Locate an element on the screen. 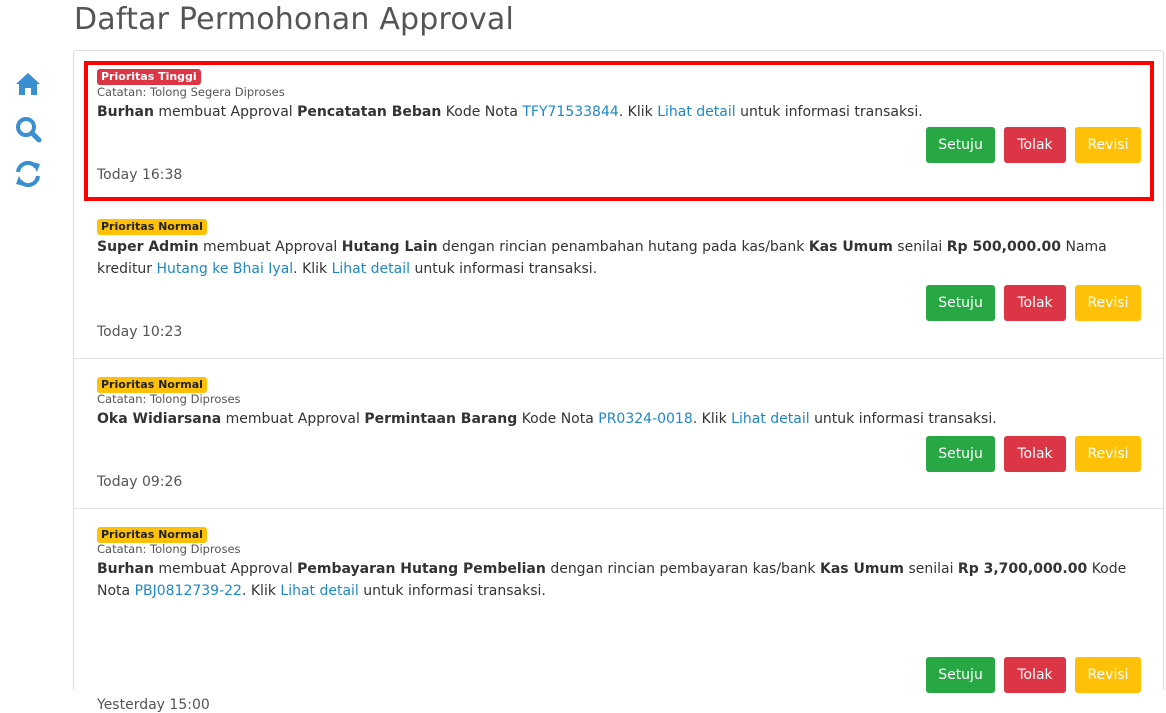 Image resolution: width=1166 pixels, height=713 pixels. transaction-code-link: TFY71533844 is located at coordinates (570, 112).